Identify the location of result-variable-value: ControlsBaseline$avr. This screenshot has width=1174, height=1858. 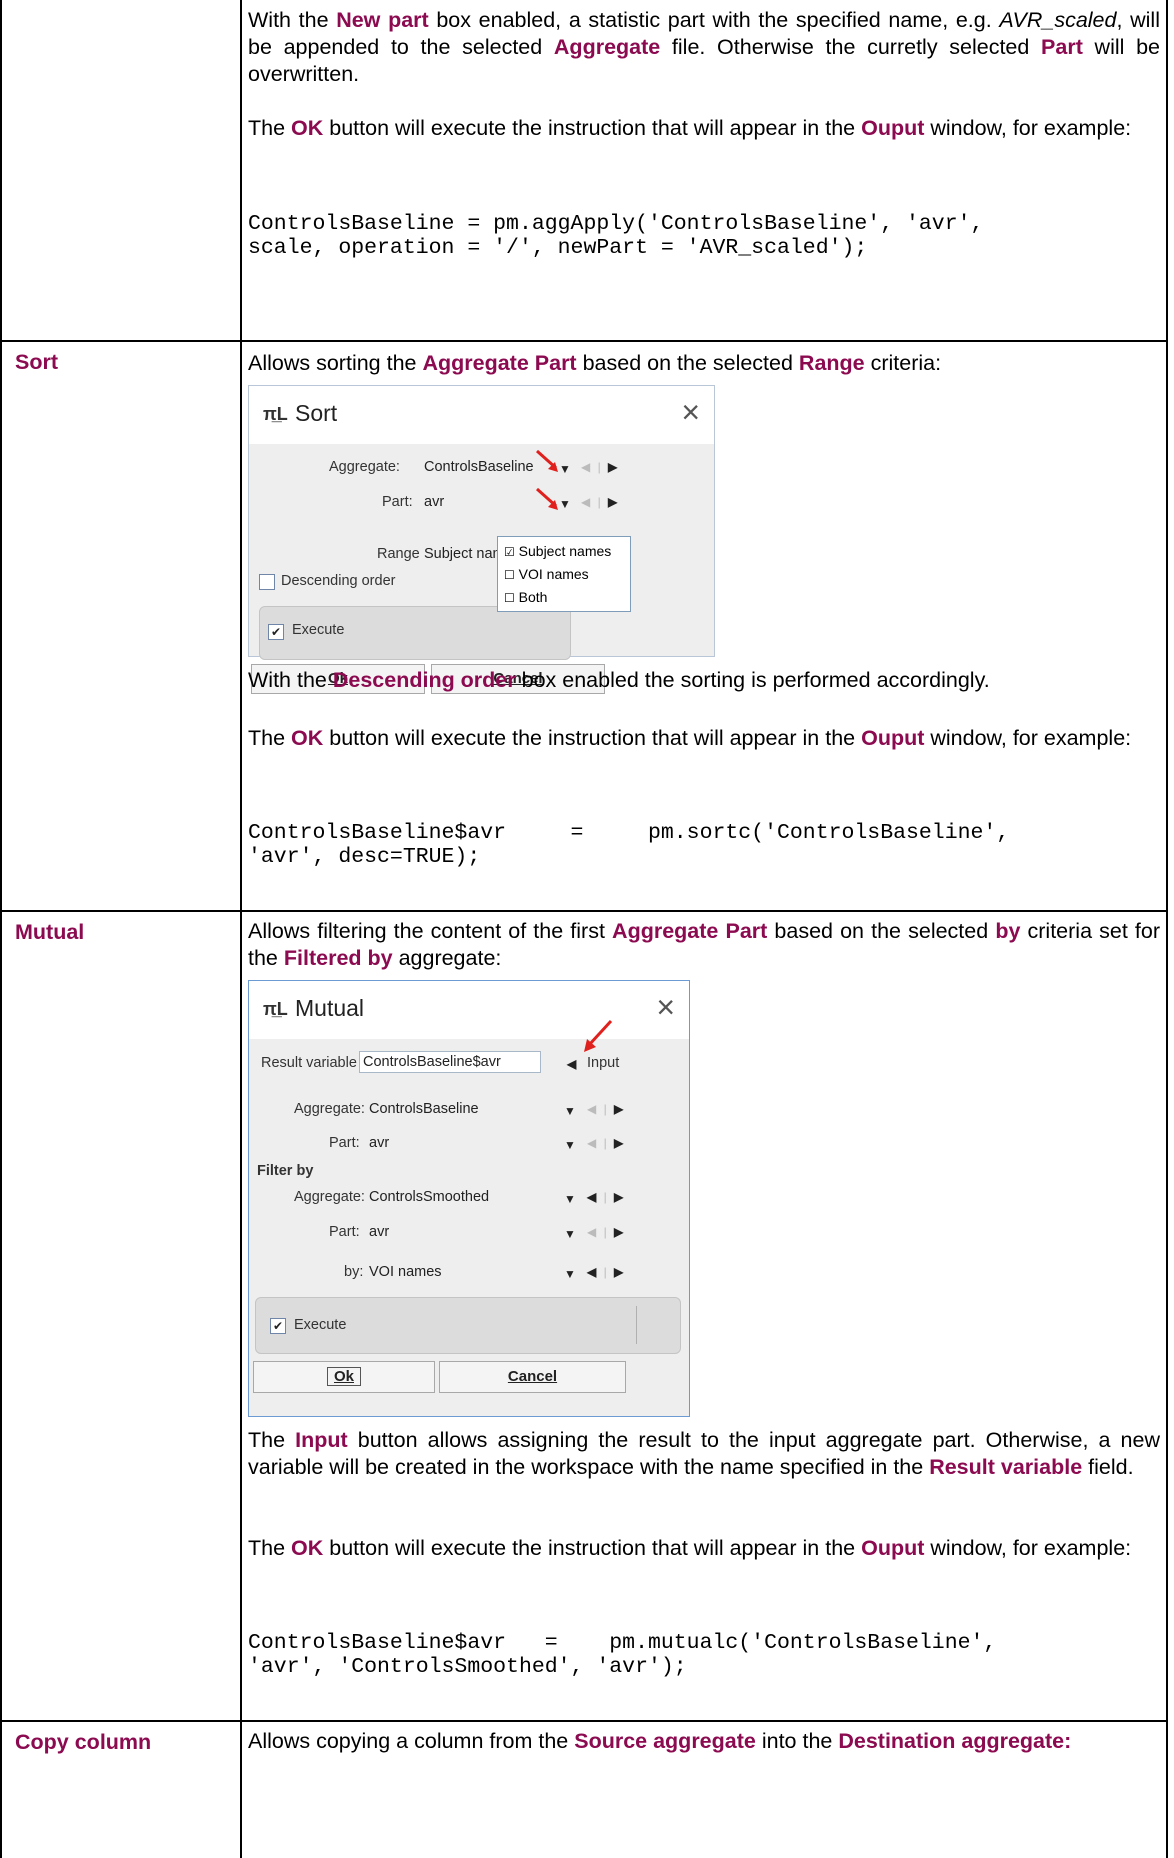
(432, 1062).